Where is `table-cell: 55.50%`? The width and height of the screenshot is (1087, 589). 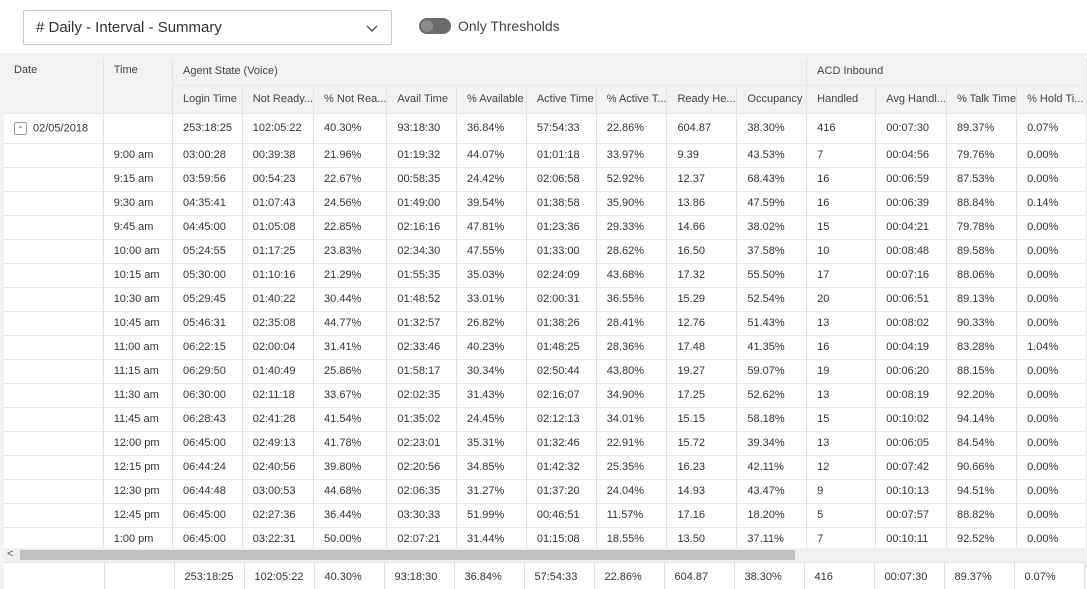 table-cell: 55.50% is located at coordinates (772, 275).